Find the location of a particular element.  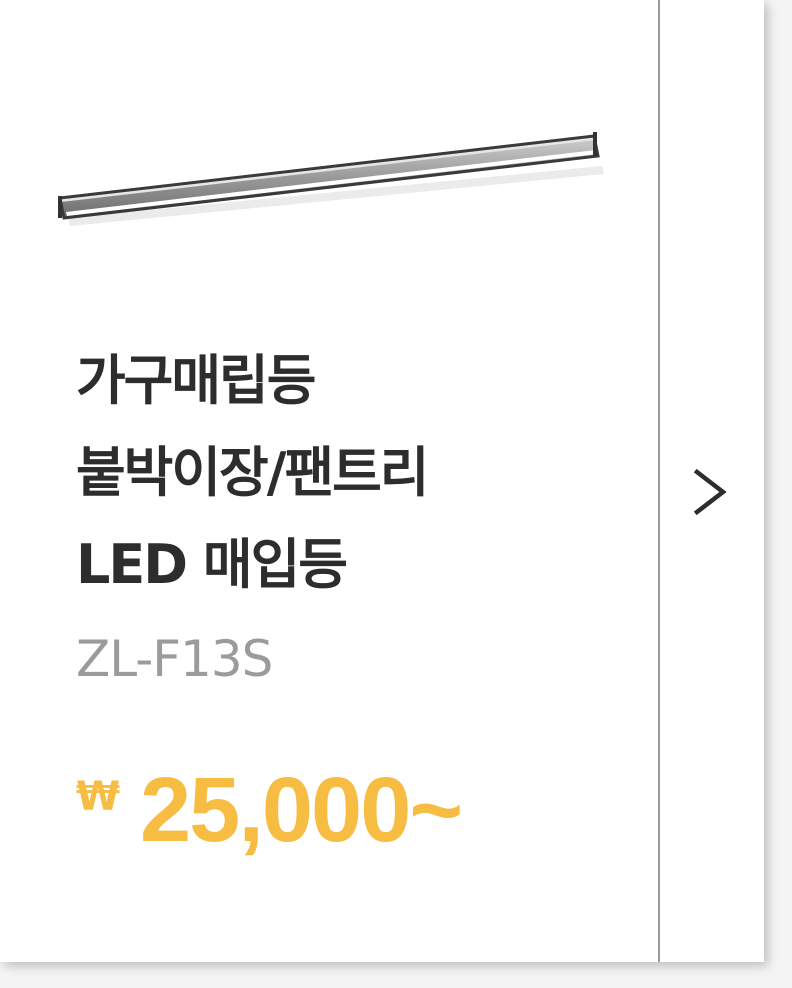

title-line-2: 붙박이장/팬트리 is located at coordinates (252, 472).